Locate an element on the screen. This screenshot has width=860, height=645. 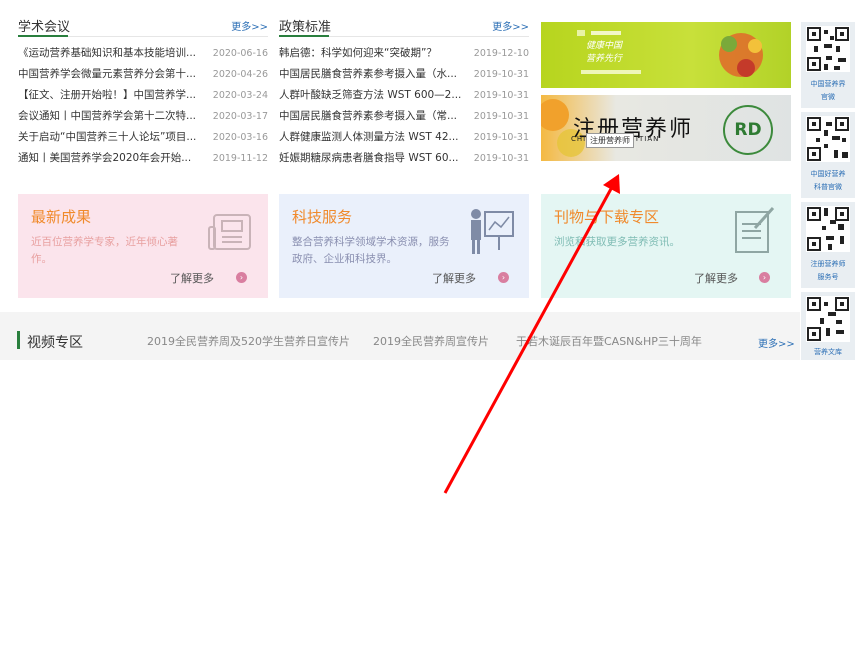
annotation-arrow is located at coordinates (531, 334).